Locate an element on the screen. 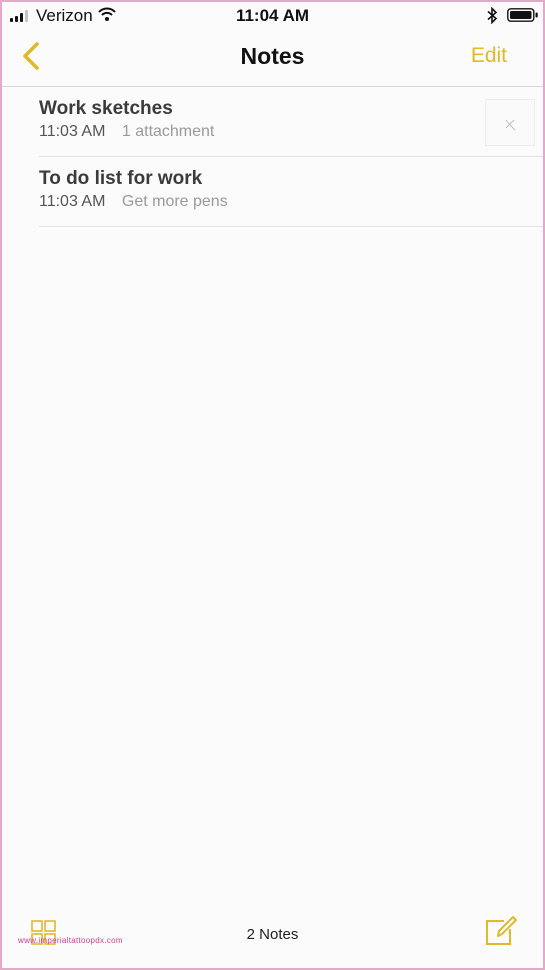 The image size is (545, 970). status-bar: Verizon 11:04 AM is located at coordinates (272, 16).